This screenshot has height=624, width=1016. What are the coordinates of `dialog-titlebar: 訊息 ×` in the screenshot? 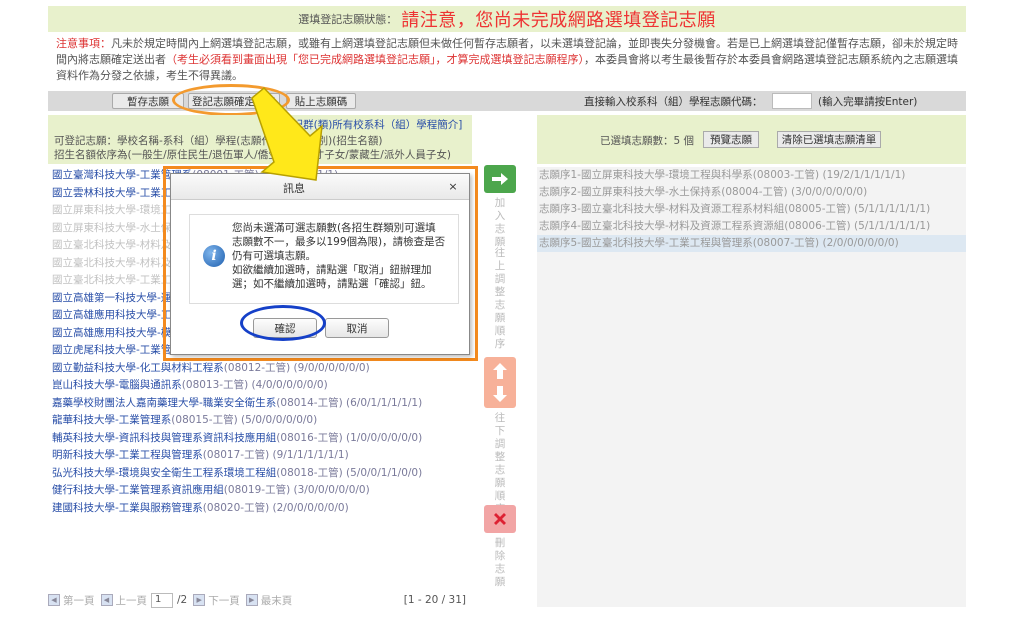 It's located at (320, 187).